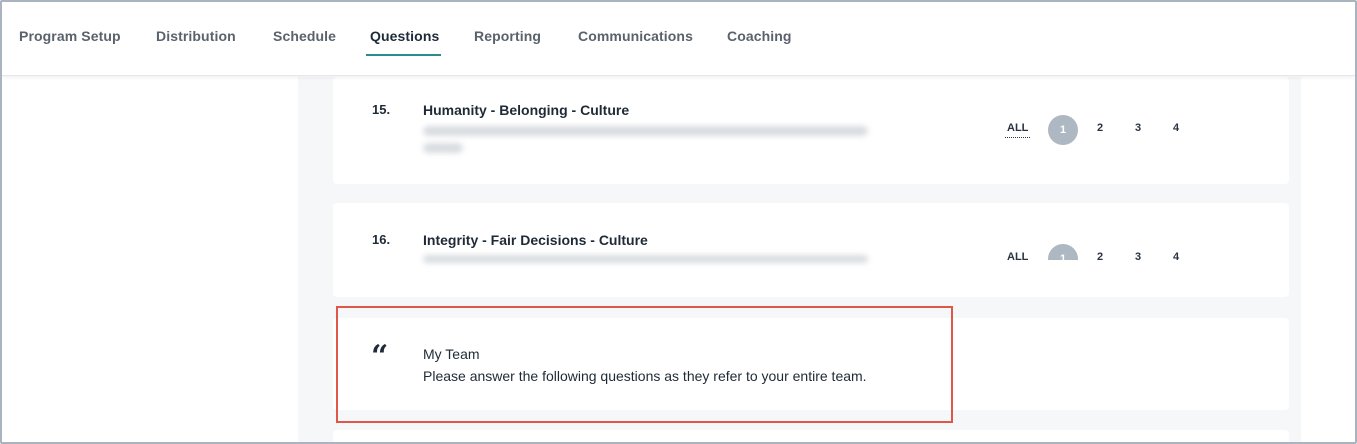  What do you see at coordinates (304, 36) in the screenshot?
I see `tab-schedule: Schedule` at bounding box center [304, 36].